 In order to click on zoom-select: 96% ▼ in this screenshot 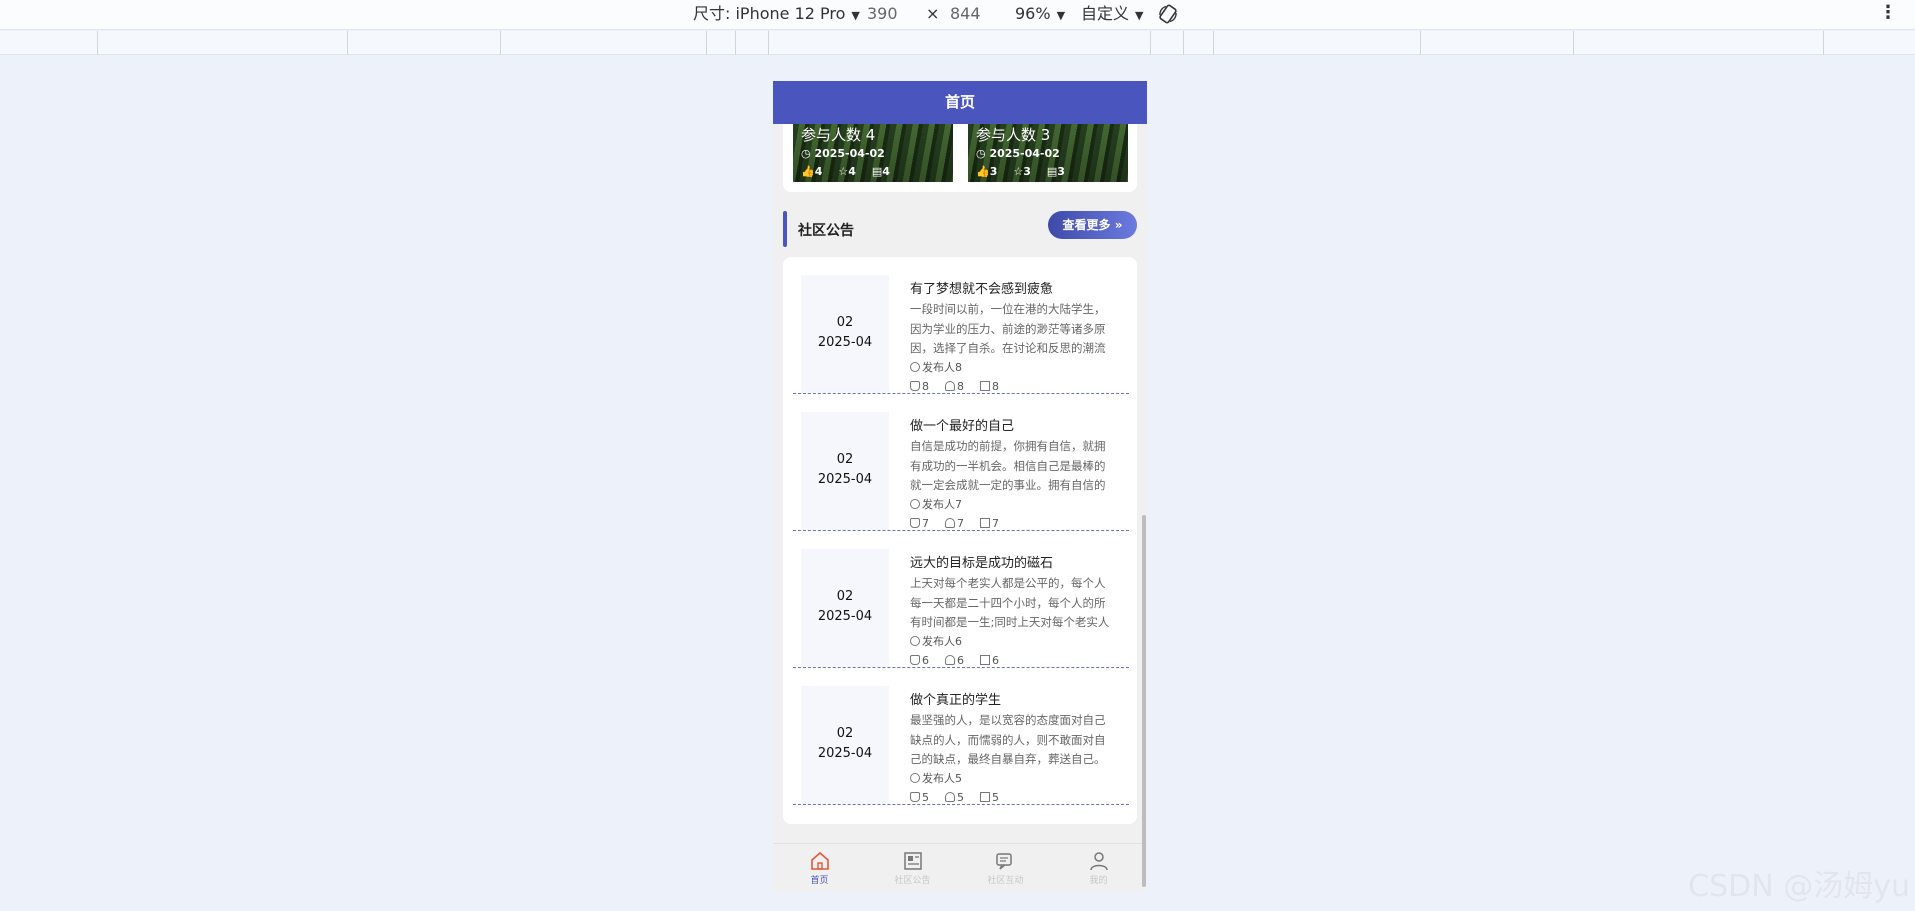, I will do `click(1040, 15)`.